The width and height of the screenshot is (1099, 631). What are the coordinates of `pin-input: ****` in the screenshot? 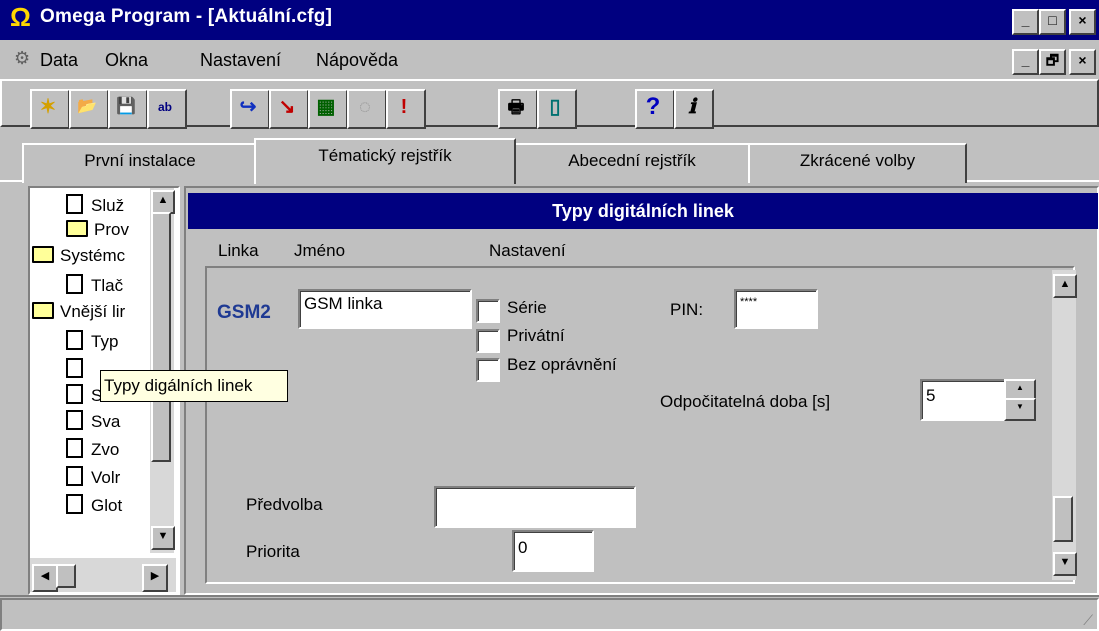 It's located at (776, 309).